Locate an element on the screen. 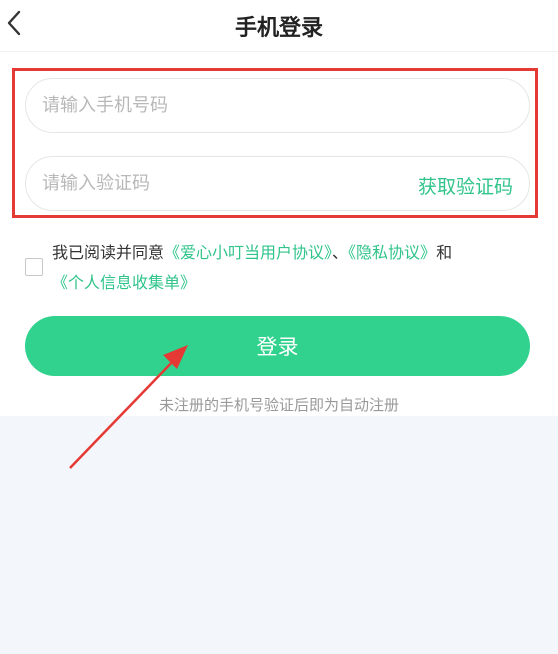  nav-bar: 手机登录 is located at coordinates (279, 26).